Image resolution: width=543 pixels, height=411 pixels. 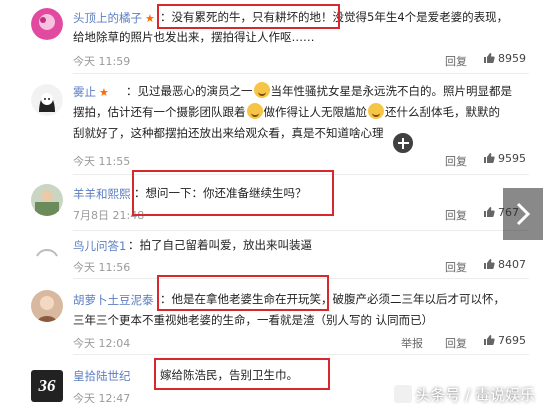 I want to click on watermark: 头条号 / 毒说娱乐, so click(x=464, y=394).